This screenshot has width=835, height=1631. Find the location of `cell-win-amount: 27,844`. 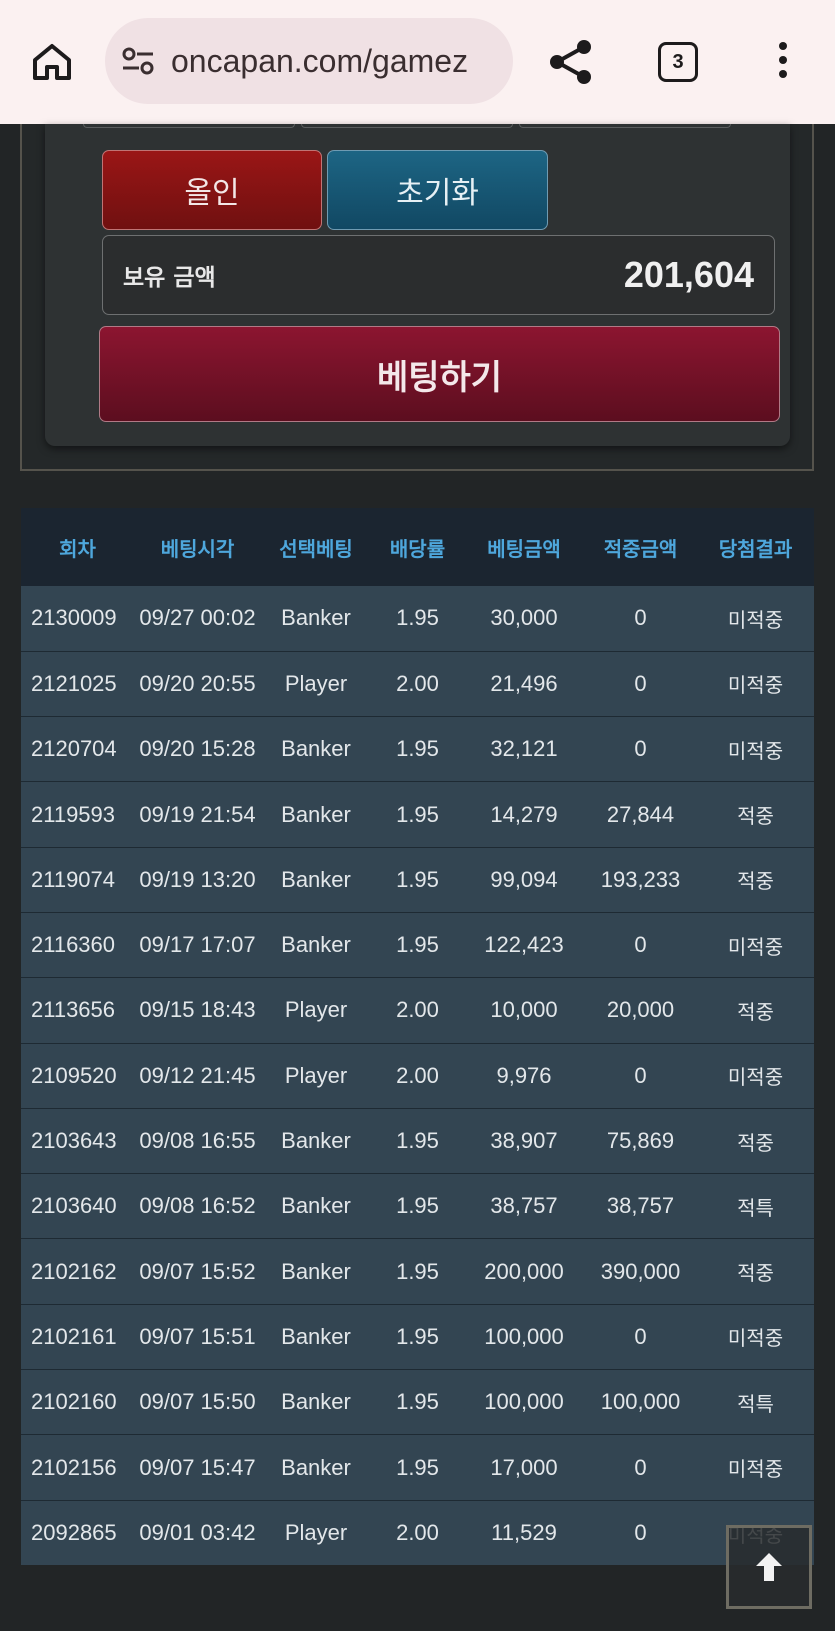

cell-win-amount: 27,844 is located at coordinates (640, 814).